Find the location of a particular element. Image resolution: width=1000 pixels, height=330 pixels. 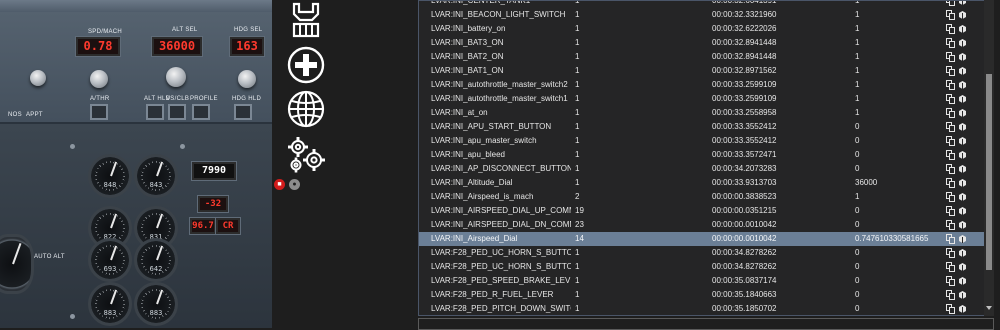

record-icon: ● is located at coordinates (294, 184).